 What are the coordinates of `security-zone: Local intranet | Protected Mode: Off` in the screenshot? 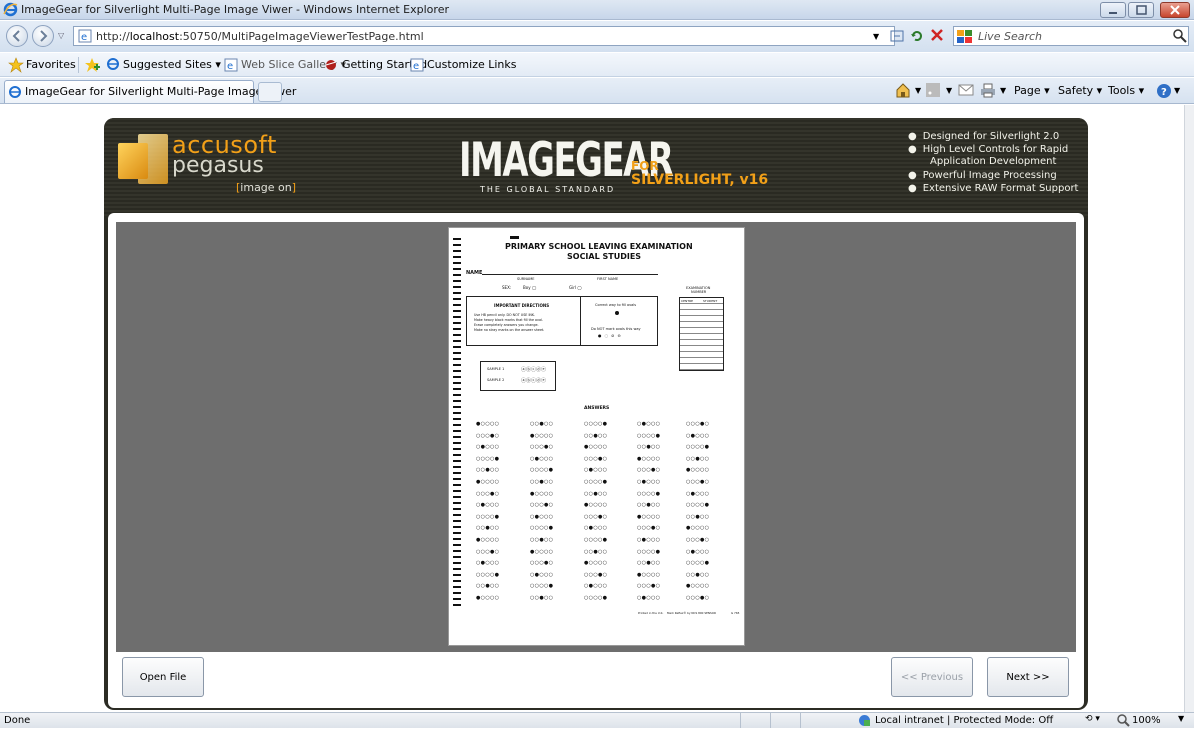 It's located at (964, 720).